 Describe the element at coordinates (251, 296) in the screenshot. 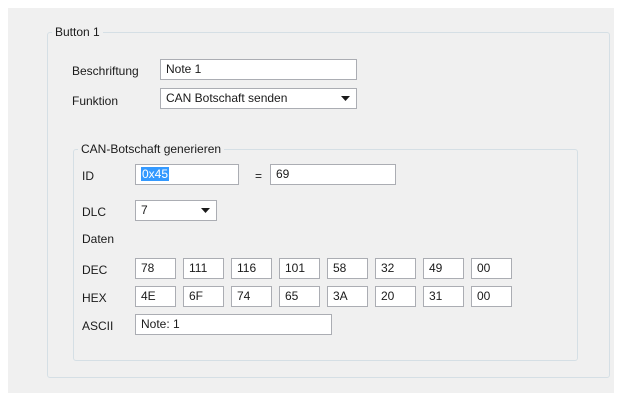

I see `hex-byte-input: 74` at that location.